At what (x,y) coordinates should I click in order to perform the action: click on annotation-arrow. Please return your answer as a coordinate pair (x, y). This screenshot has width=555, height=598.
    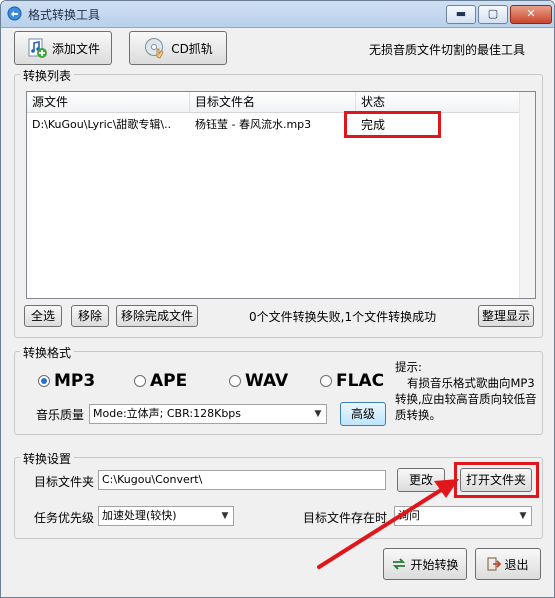
    Looking at the image, I should click on (388, 524).